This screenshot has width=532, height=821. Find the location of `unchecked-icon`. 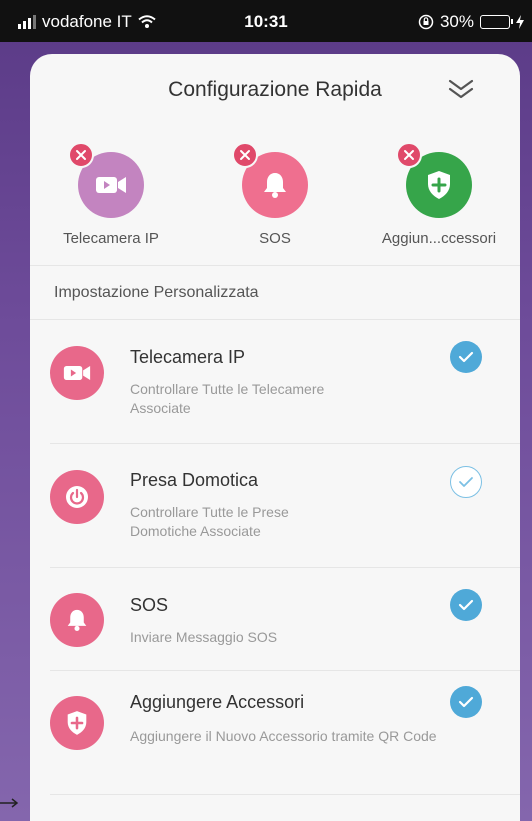

unchecked-icon is located at coordinates (466, 482).